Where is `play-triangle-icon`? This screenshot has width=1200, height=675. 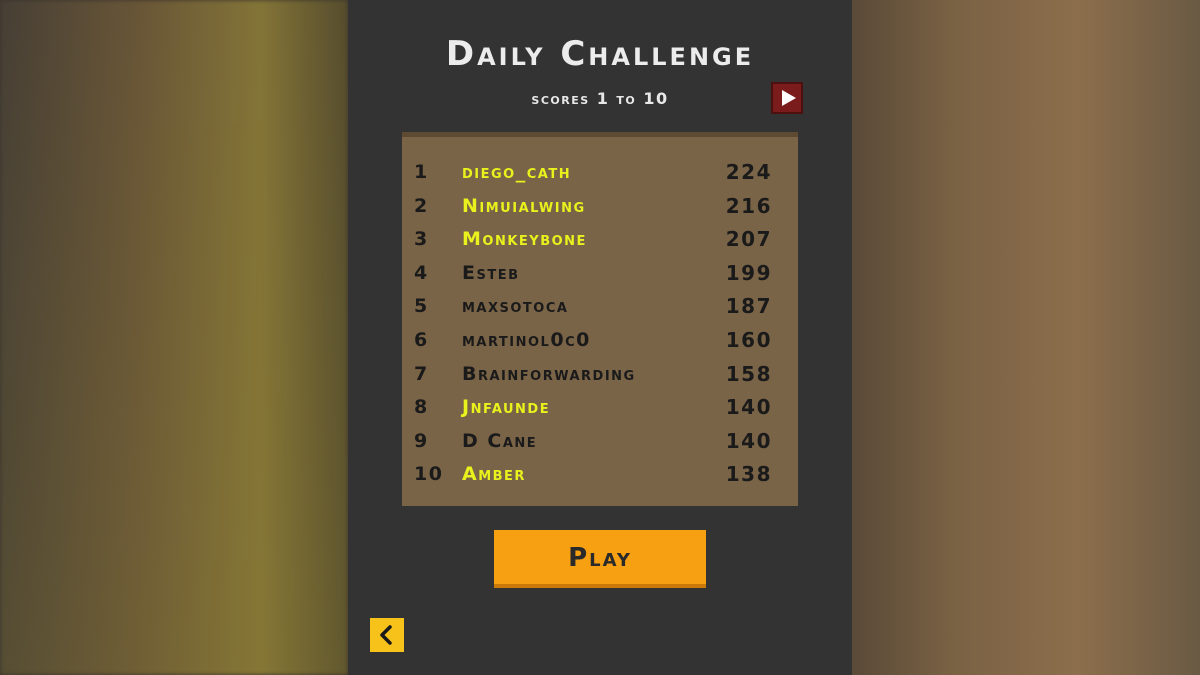
play-triangle-icon is located at coordinates (789, 98).